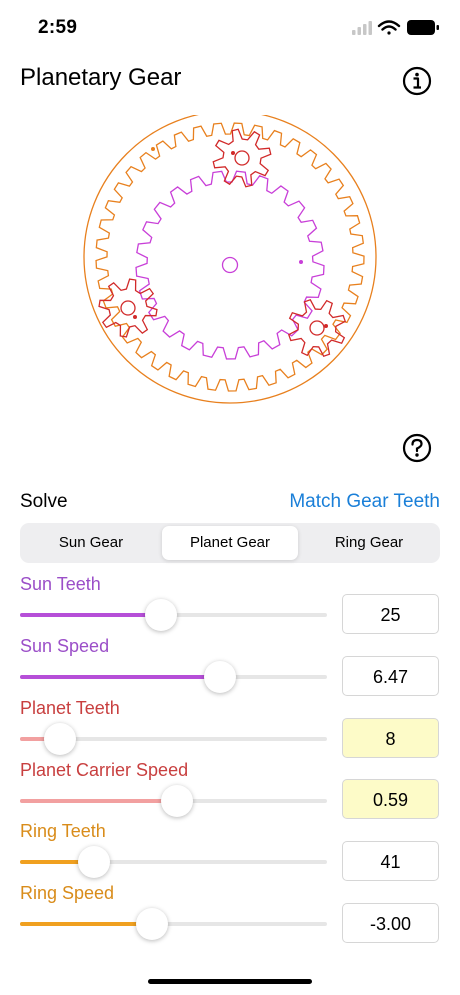 The image size is (460, 995). I want to click on sun-speed-value: 6.47, so click(390, 676).